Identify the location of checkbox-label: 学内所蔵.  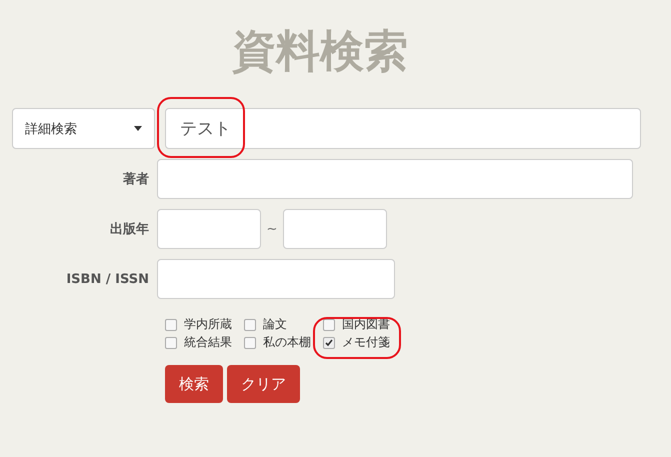
(208, 324).